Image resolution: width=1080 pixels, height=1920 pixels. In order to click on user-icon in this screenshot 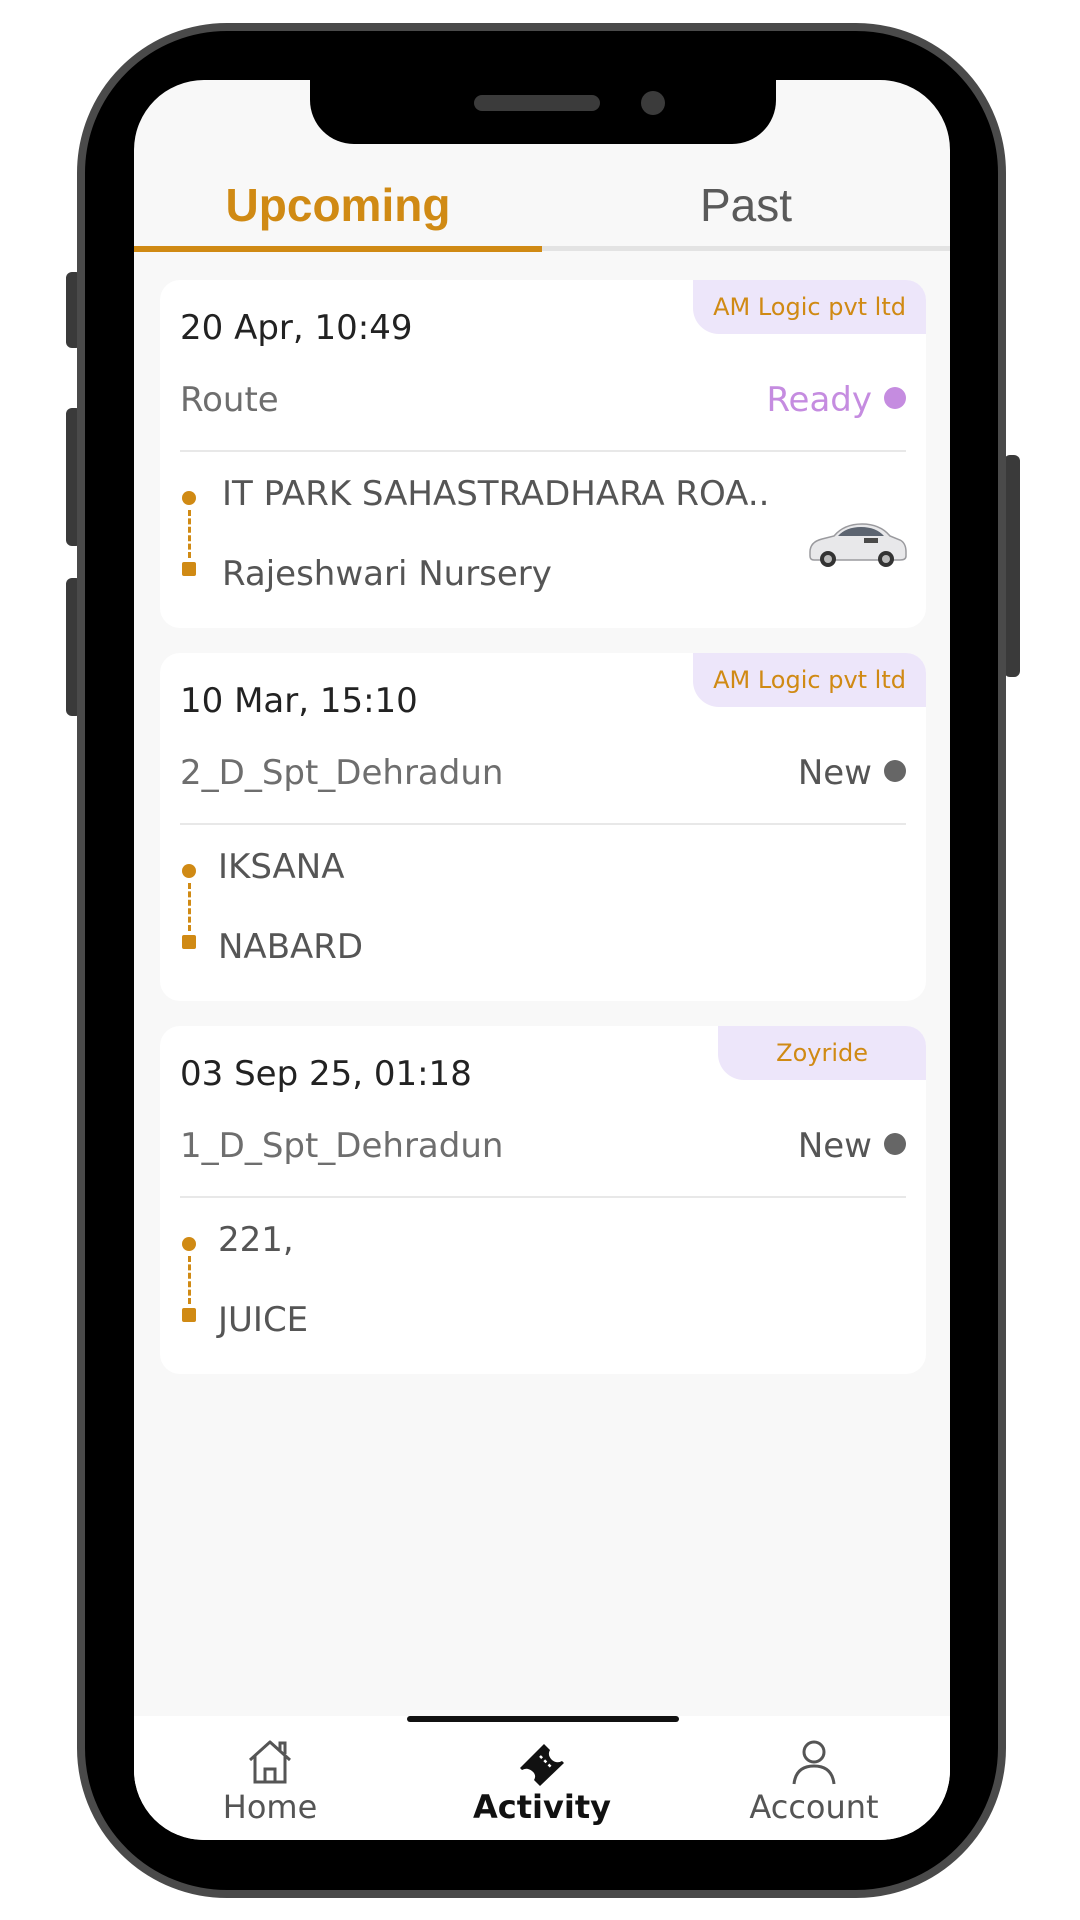, I will do `click(814, 1762)`.